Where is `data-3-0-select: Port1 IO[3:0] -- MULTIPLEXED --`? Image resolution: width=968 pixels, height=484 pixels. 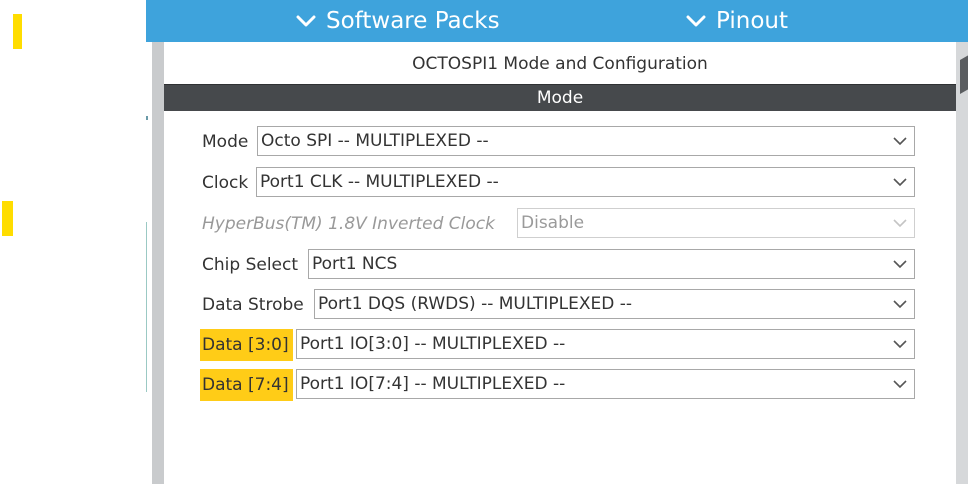
data-3-0-select: Port1 IO[3:0] -- MULTIPLEXED -- is located at coordinates (605, 344).